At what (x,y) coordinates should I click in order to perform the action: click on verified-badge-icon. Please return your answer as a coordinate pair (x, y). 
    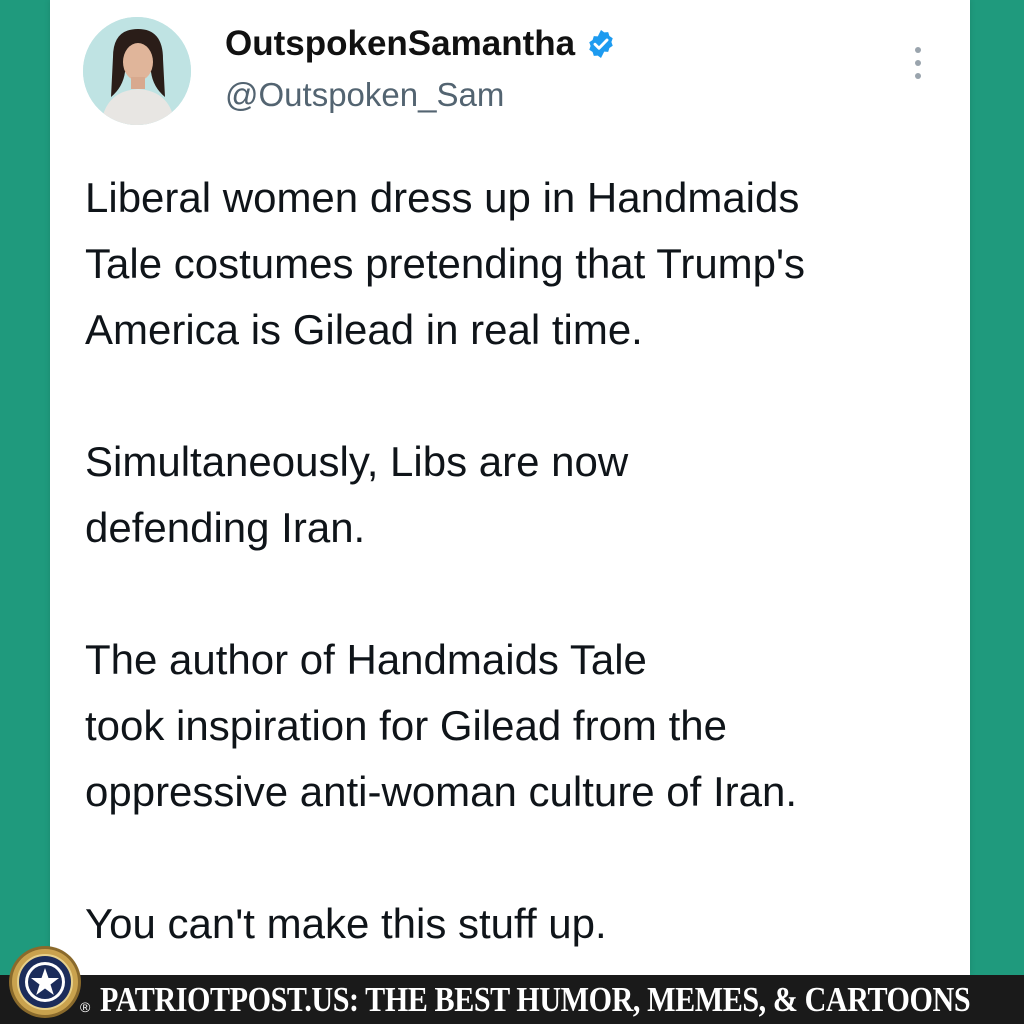
    Looking at the image, I should click on (601, 44).